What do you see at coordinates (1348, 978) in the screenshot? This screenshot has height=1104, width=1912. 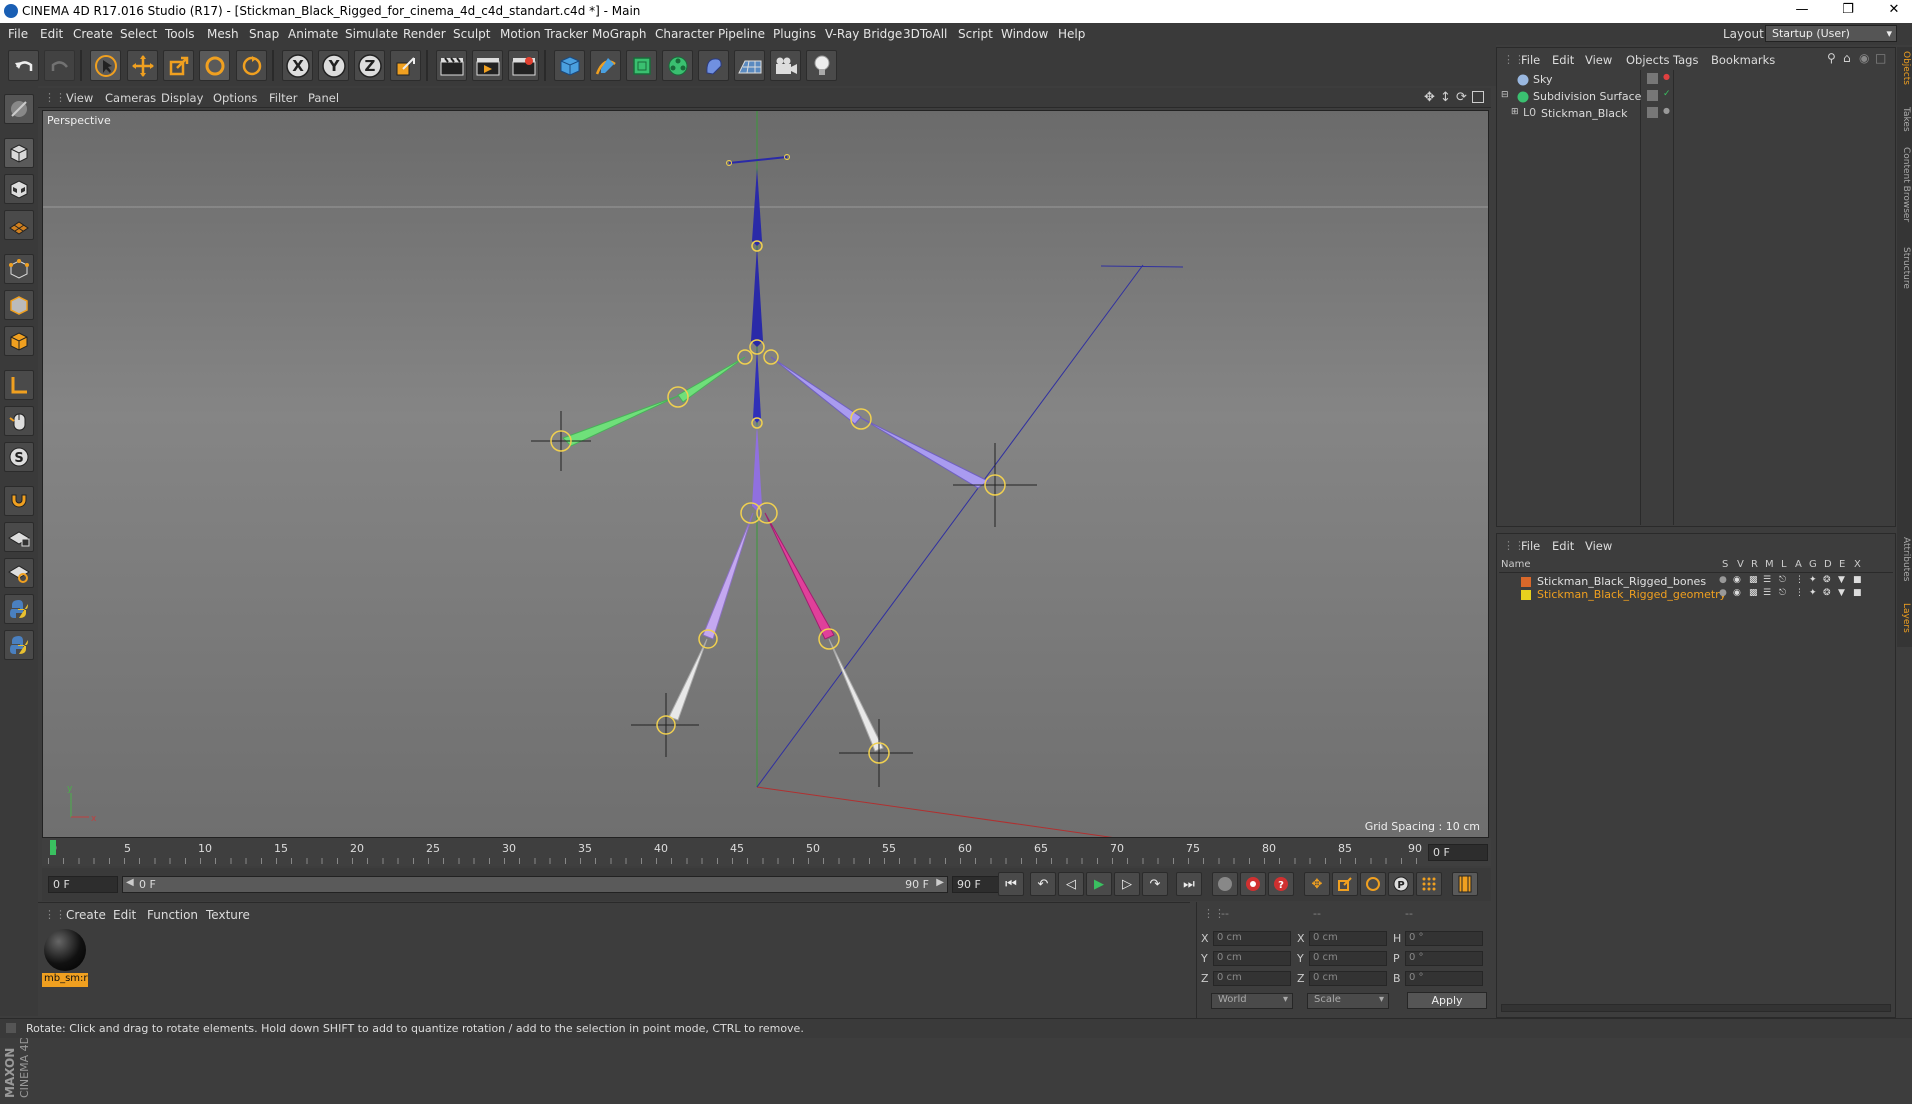 I see `size-z-field: 0 cm` at bounding box center [1348, 978].